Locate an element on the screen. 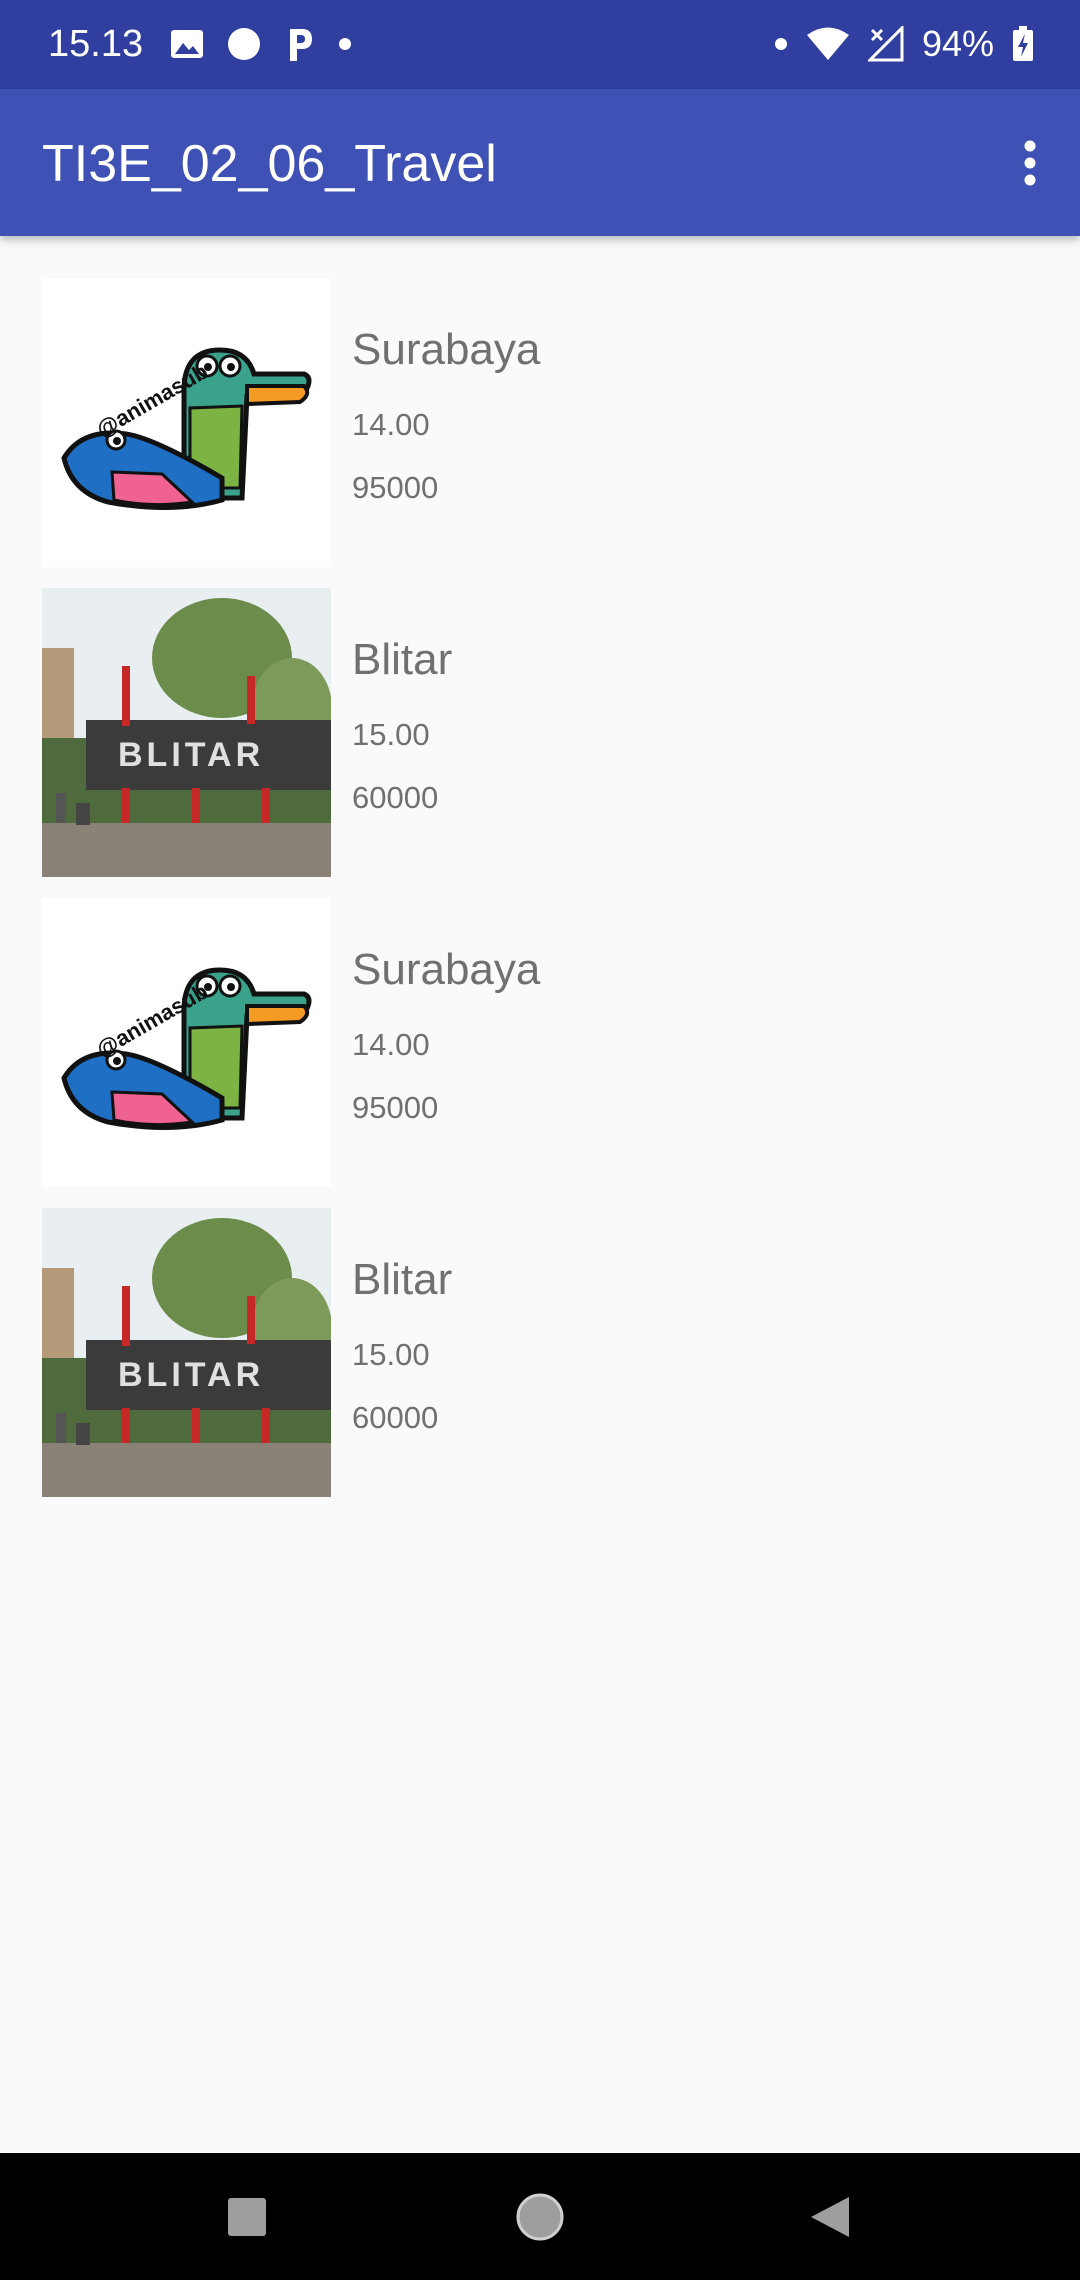 The height and width of the screenshot is (2280, 1080). app-bar: TI3E_02_06_Travel is located at coordinates (540, 162).